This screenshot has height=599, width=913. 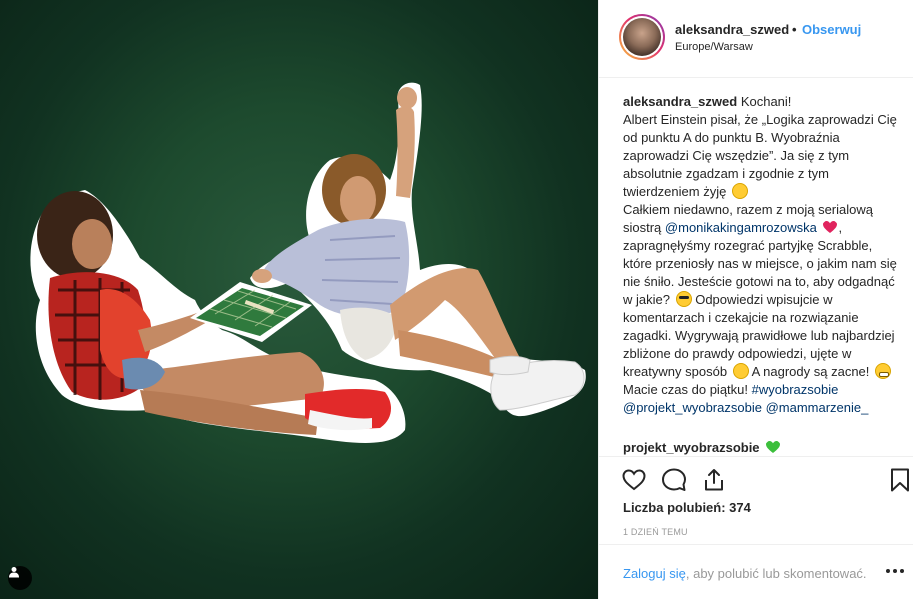 I want to click on follow-button: Obserwuj, so click(x=831, y=29).